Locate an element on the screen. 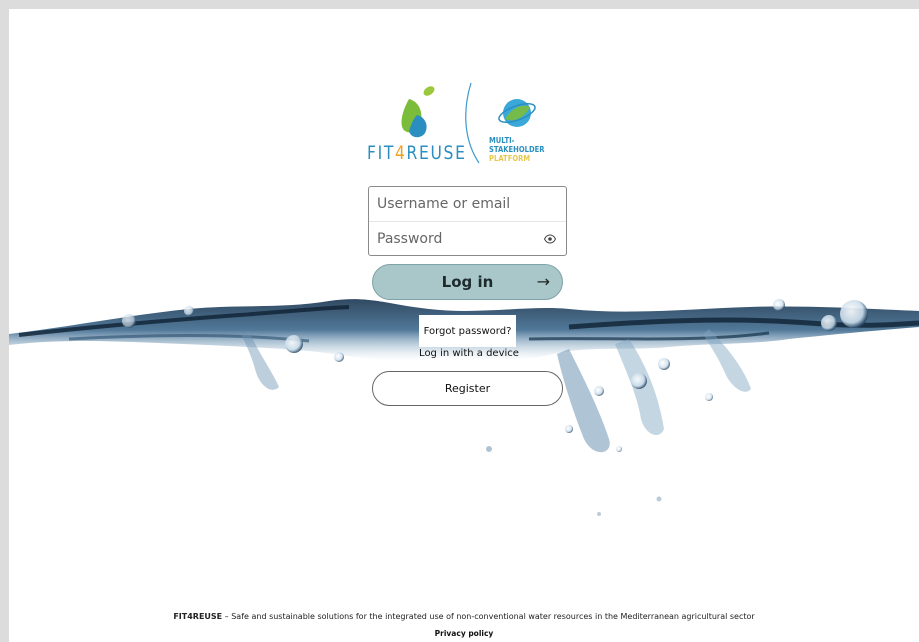 This screenshot has height=642, width=919. login-button: Log in → is located at coordinates (467, 282).